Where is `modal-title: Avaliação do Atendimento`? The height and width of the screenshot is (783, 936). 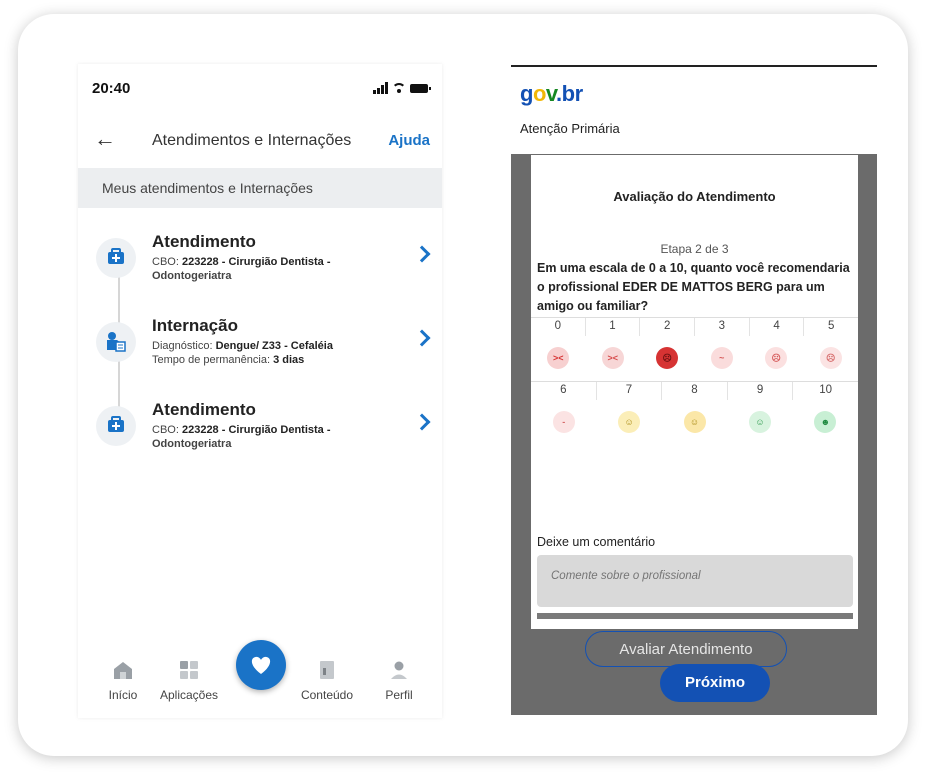
modal-title: Avaliação do Atendimento is located at coordinates (694, 196).